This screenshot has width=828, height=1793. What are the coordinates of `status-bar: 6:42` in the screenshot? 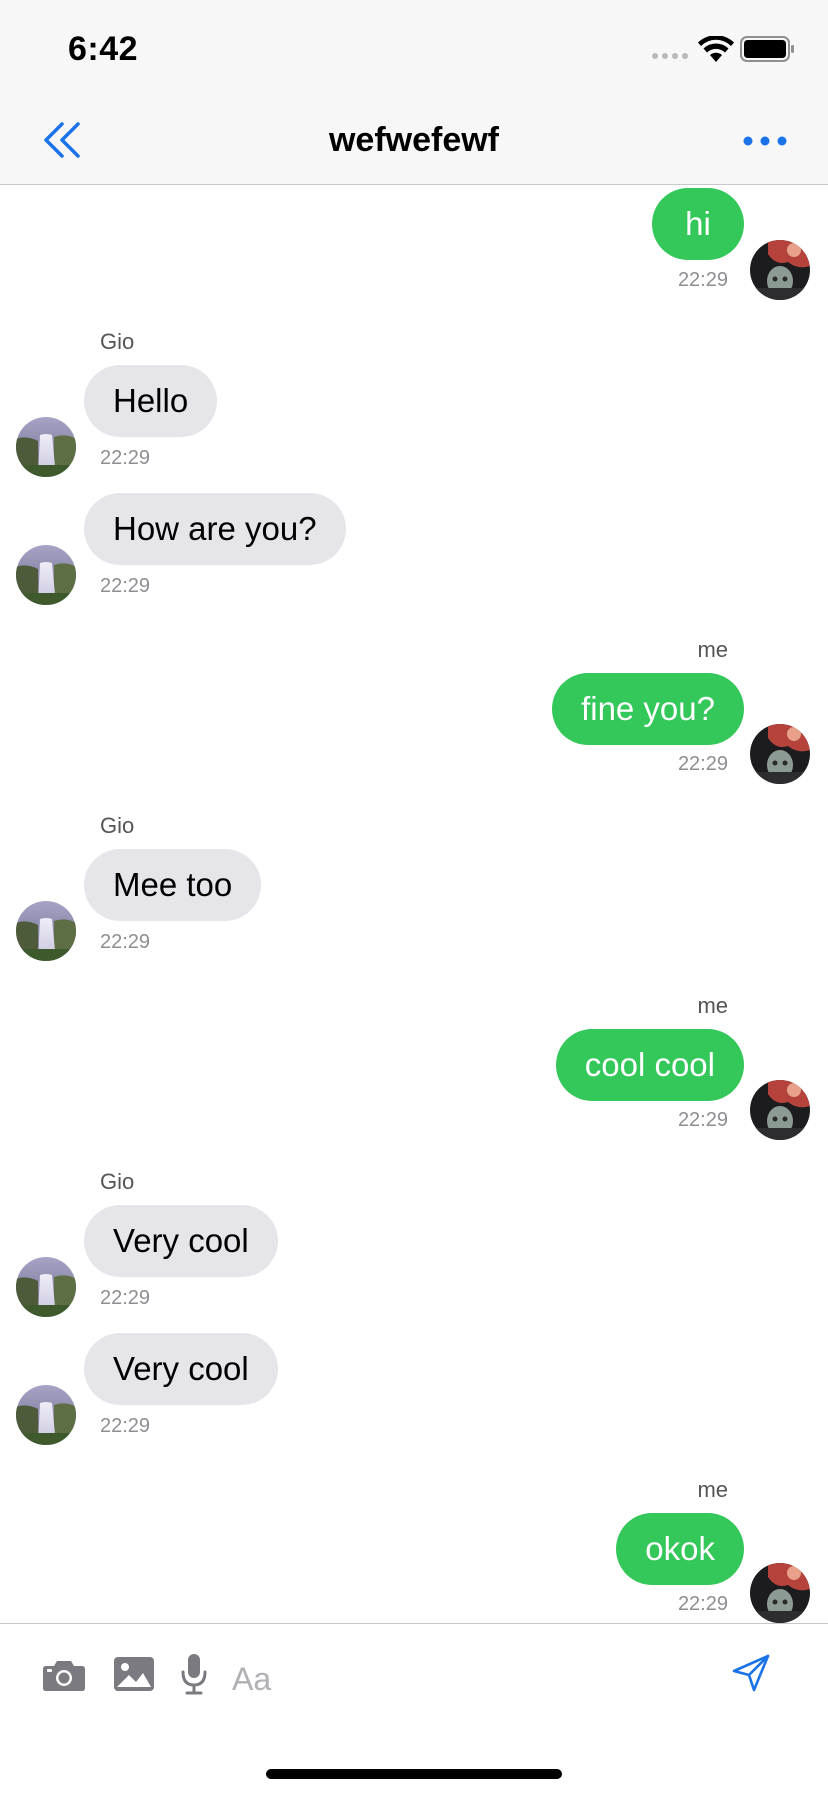 It's located at (414, 48).